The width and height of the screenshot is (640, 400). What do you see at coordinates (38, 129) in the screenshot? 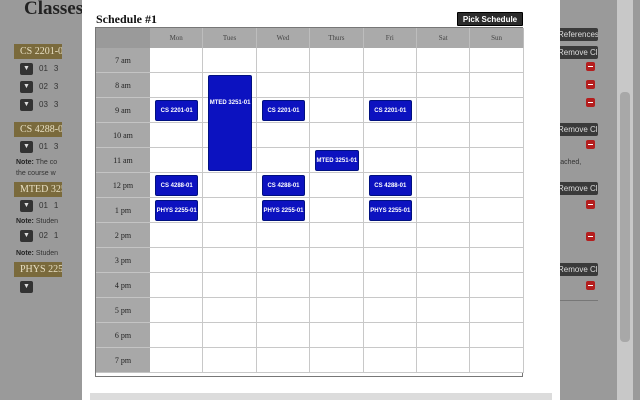
I see `class-header: CS 4288-01` at bounding box center [38, 129].